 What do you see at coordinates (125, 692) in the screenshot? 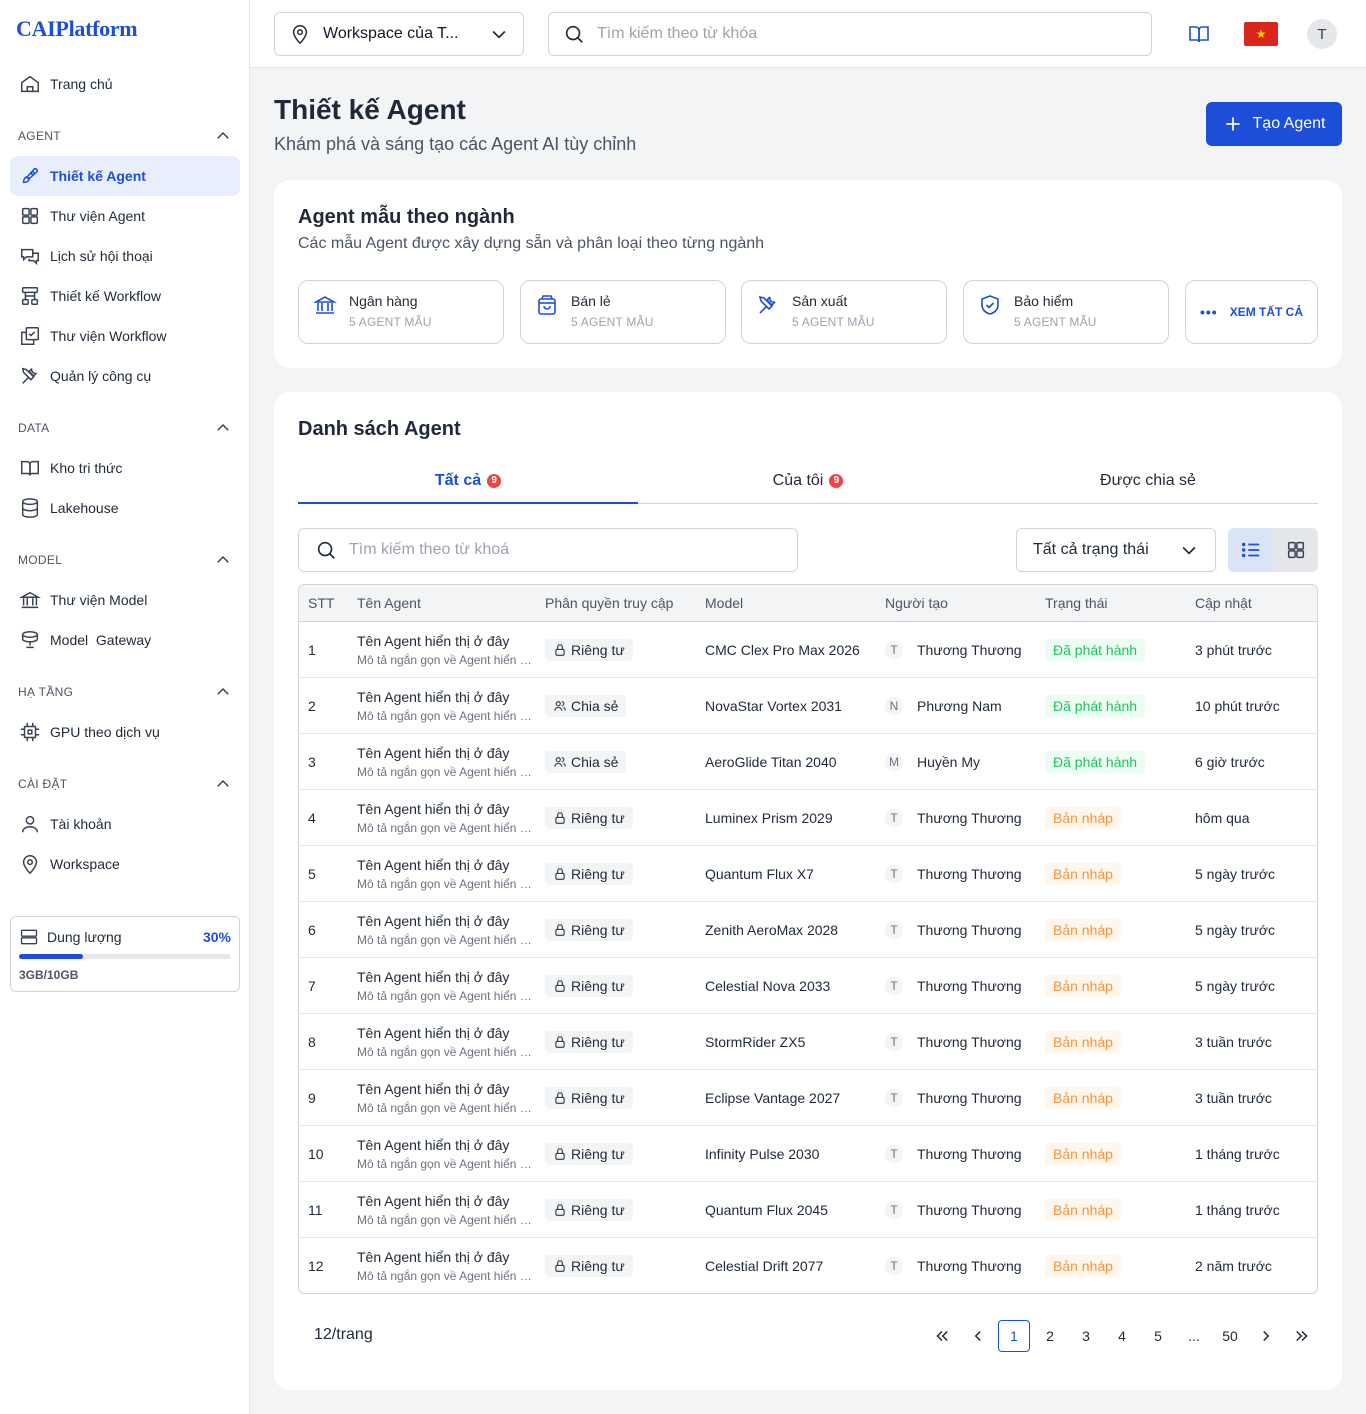
I see `section-infrastructure: HẠ TẦNG` at bounding box center [125, 692].